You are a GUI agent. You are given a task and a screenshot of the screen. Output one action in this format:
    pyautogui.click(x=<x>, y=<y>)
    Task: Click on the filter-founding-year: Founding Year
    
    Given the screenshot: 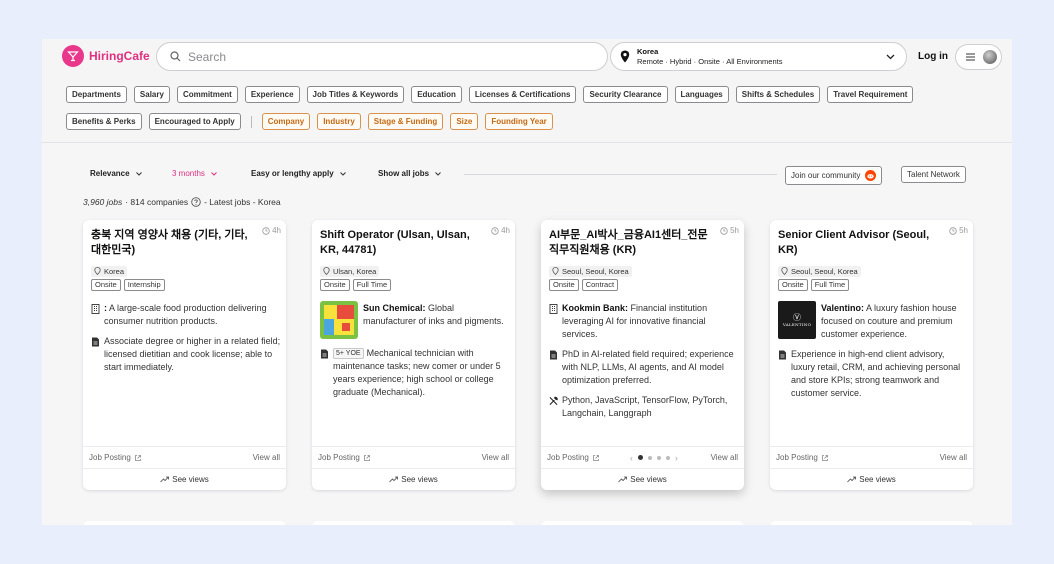 What is the action you would take?
    pyautogui.click(x=519, y=121)
    